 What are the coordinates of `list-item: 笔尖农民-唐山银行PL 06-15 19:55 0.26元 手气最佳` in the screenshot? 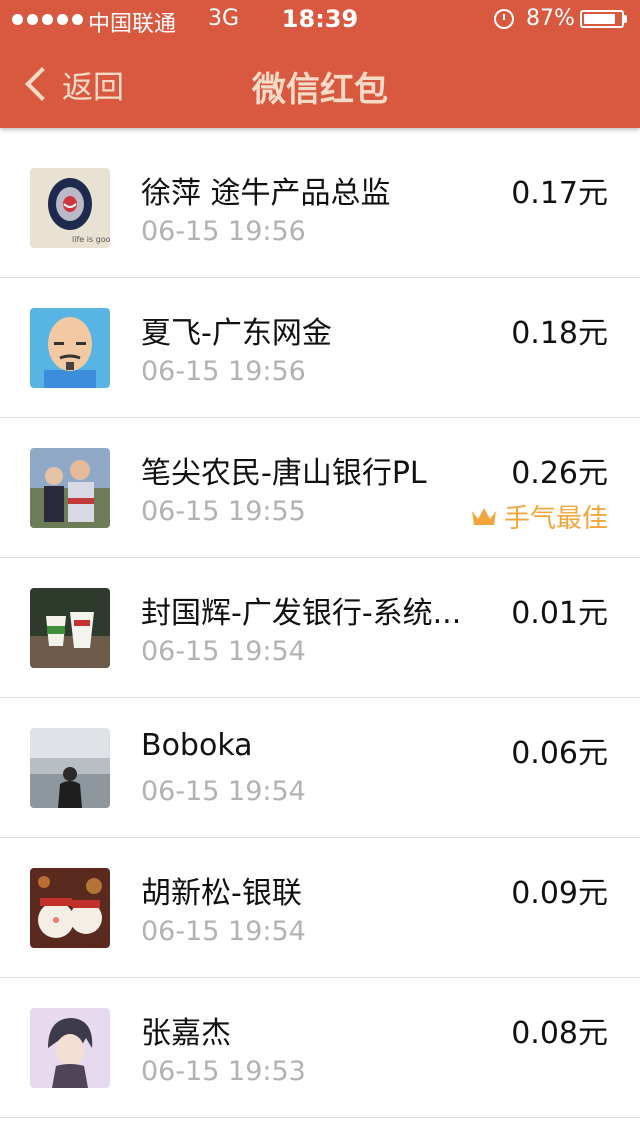 It's located at (320, 488).